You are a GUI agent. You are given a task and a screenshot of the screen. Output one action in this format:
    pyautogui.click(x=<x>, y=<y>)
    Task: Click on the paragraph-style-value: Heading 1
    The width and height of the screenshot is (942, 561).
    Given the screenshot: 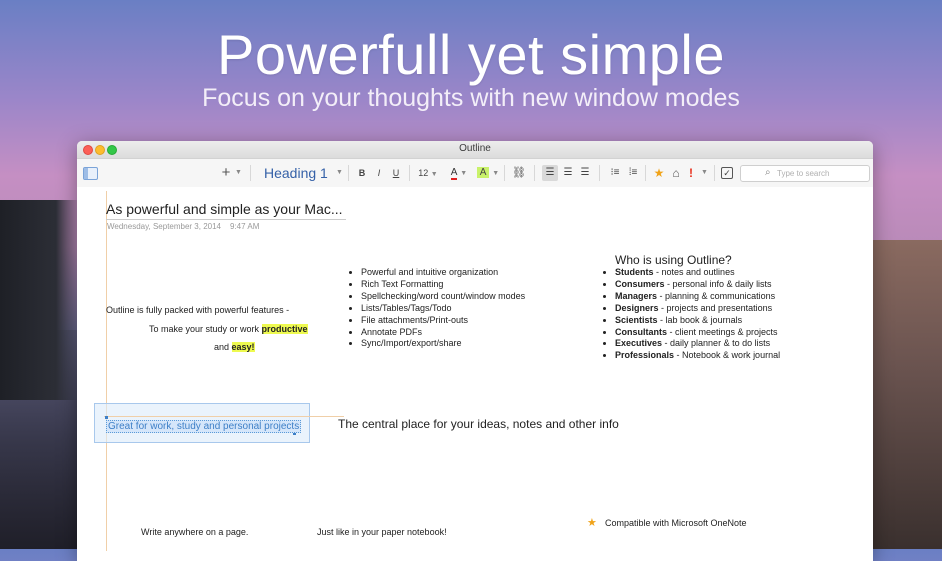 What is the action you would take?
    pyautogui.click(x=296, y=173)
    